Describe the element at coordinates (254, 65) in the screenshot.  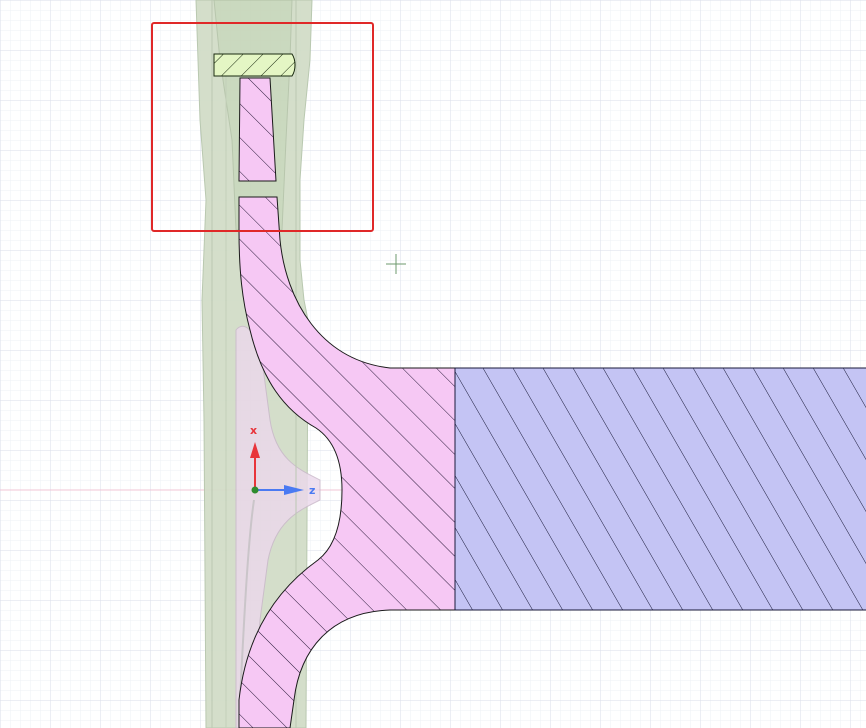
I see `top-profile-section` at that location.